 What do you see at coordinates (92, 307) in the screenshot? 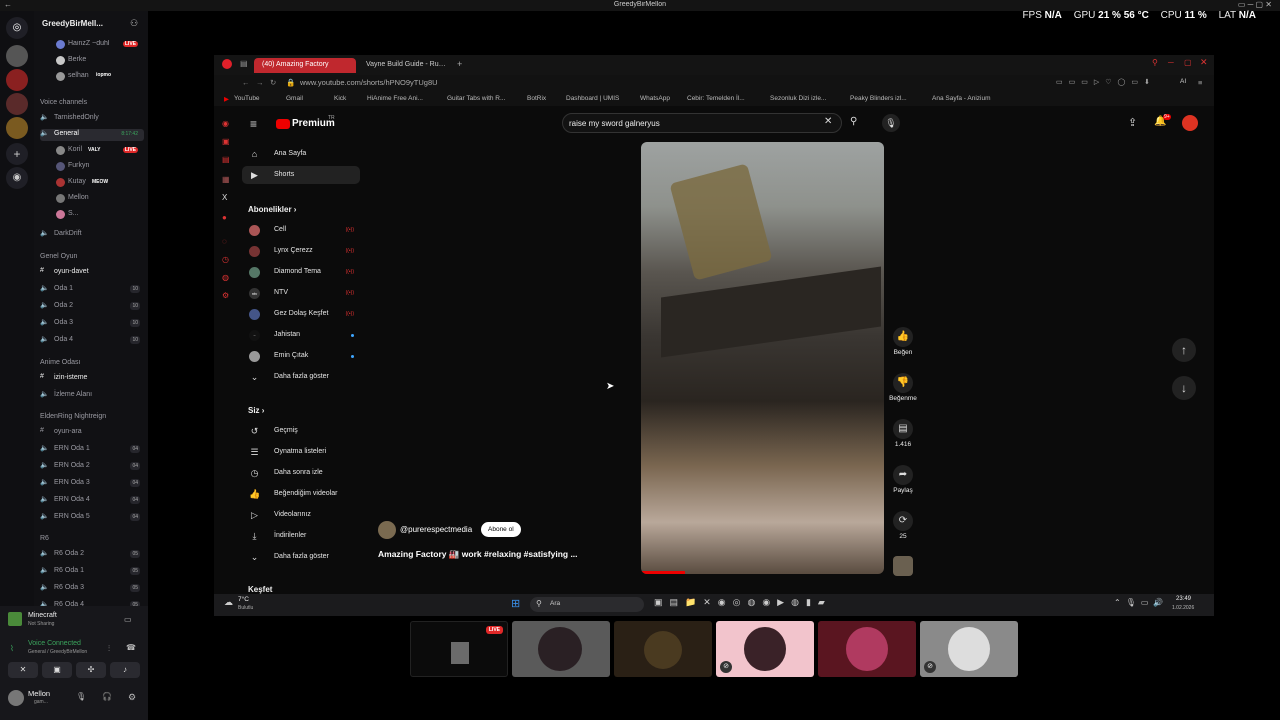
I see `voice-channel: 🔈 Oda 2 10` at bounding box center [92, 307].